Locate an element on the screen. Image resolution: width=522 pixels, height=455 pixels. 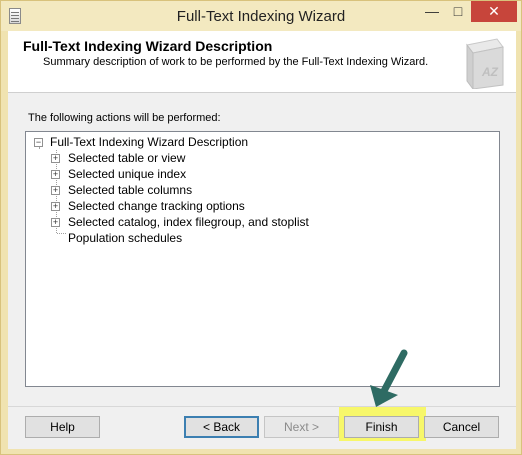
minimize-button: — is located at coordinates (432, 11).